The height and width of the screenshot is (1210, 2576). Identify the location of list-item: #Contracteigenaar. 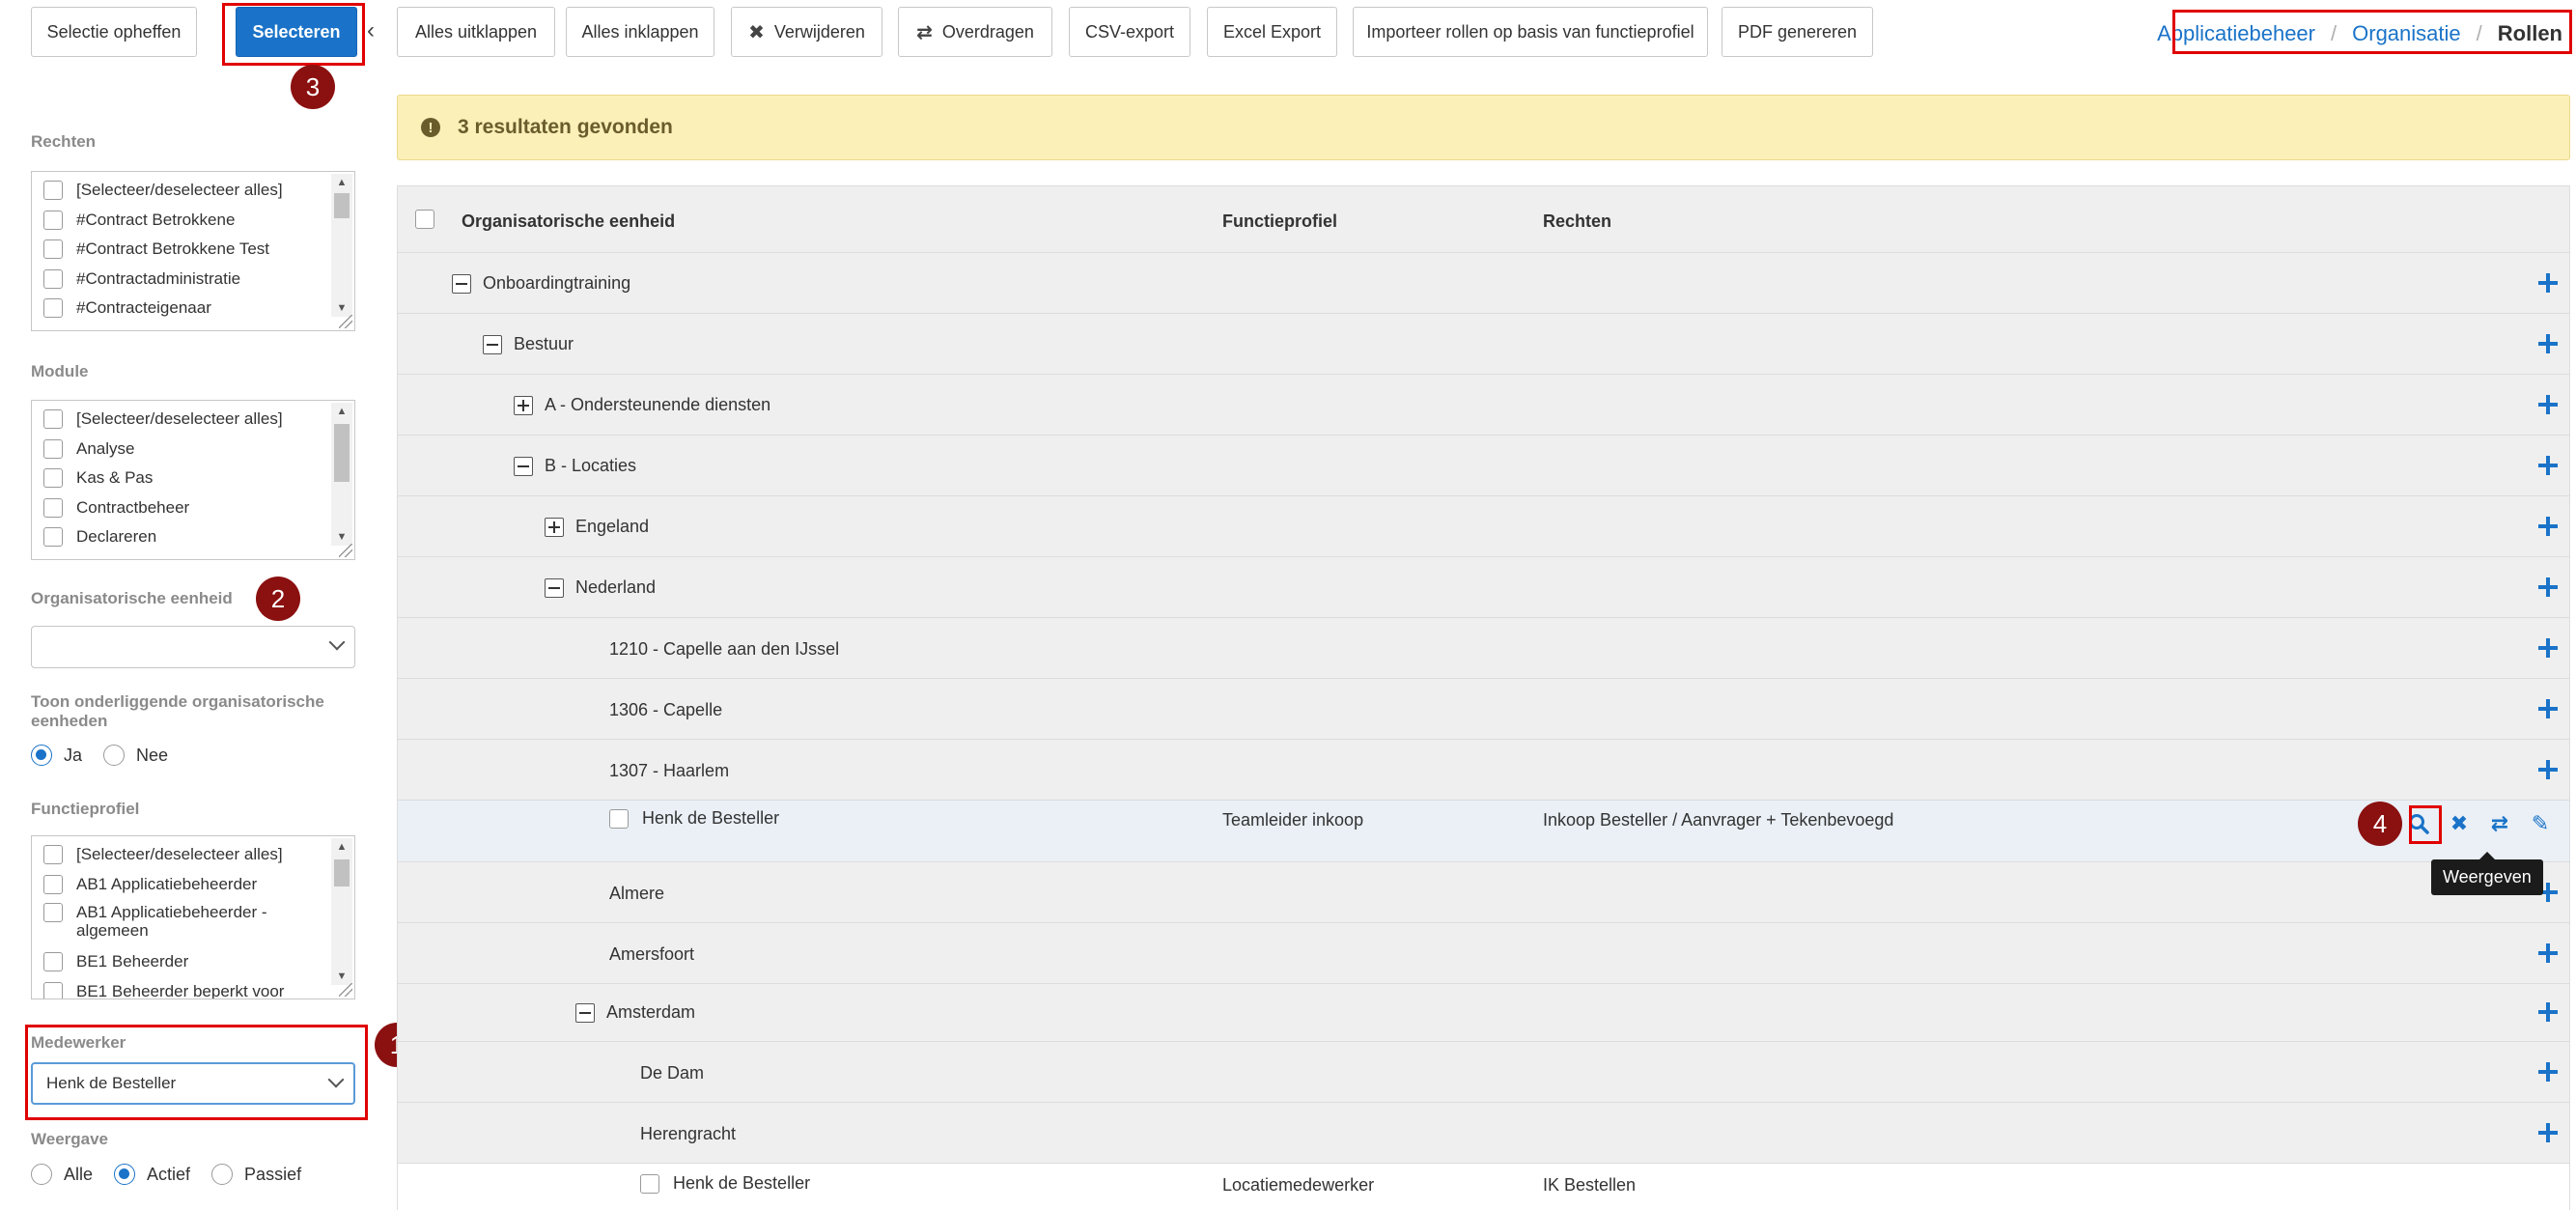
(193, 309).